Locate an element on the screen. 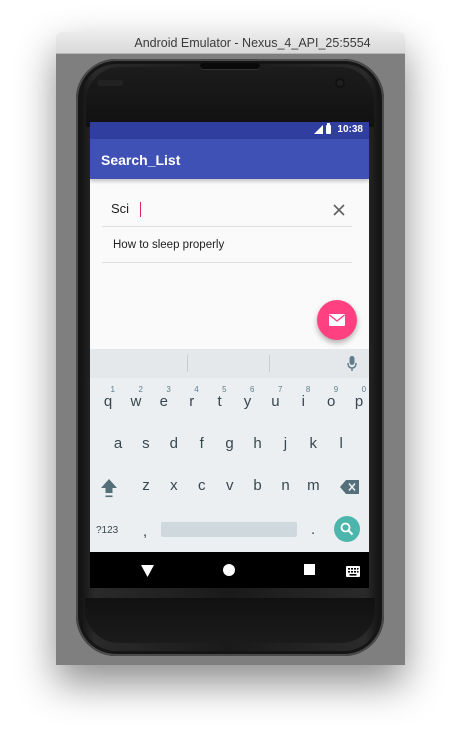 The image size is (461, 746). backspace-key is located at coordinates (350, 489).